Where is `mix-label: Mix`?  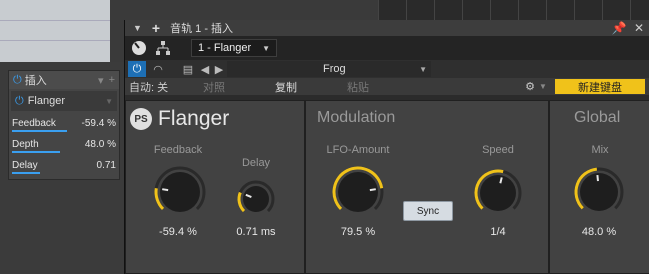
mix-label: Mix is located at coordinates (600, 150).